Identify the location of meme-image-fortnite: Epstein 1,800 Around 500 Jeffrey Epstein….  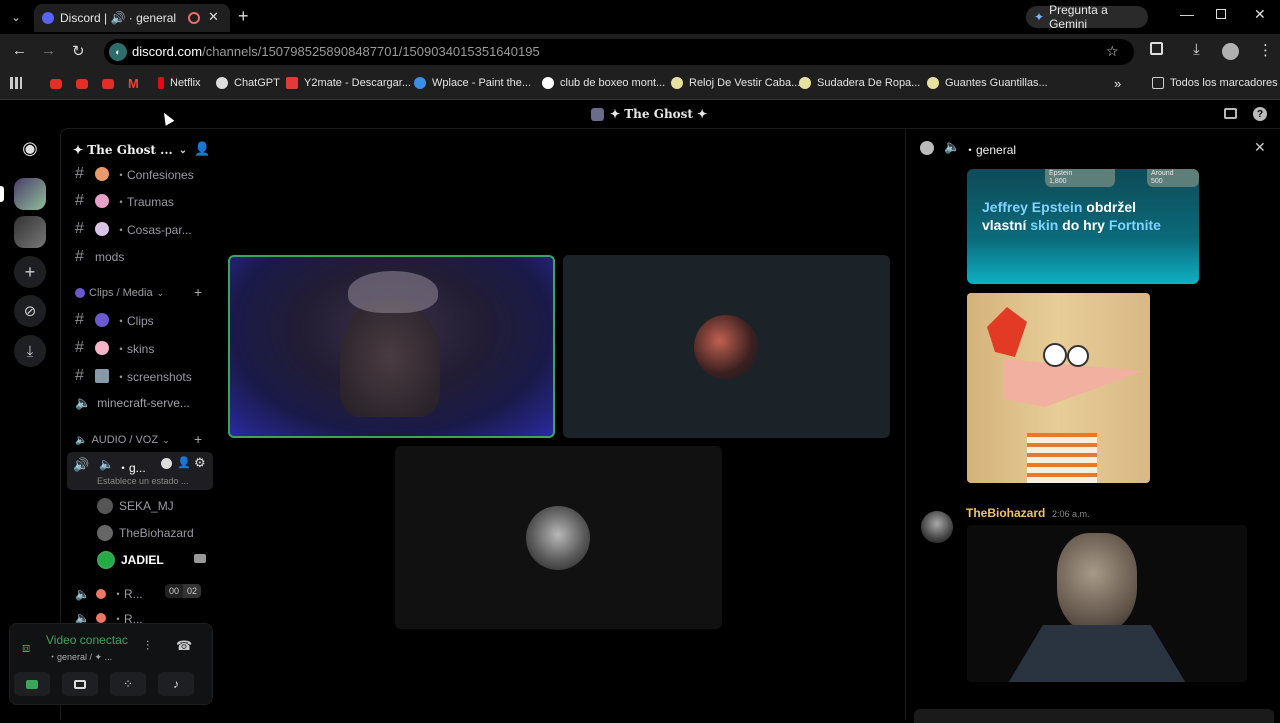
(1083, 226).